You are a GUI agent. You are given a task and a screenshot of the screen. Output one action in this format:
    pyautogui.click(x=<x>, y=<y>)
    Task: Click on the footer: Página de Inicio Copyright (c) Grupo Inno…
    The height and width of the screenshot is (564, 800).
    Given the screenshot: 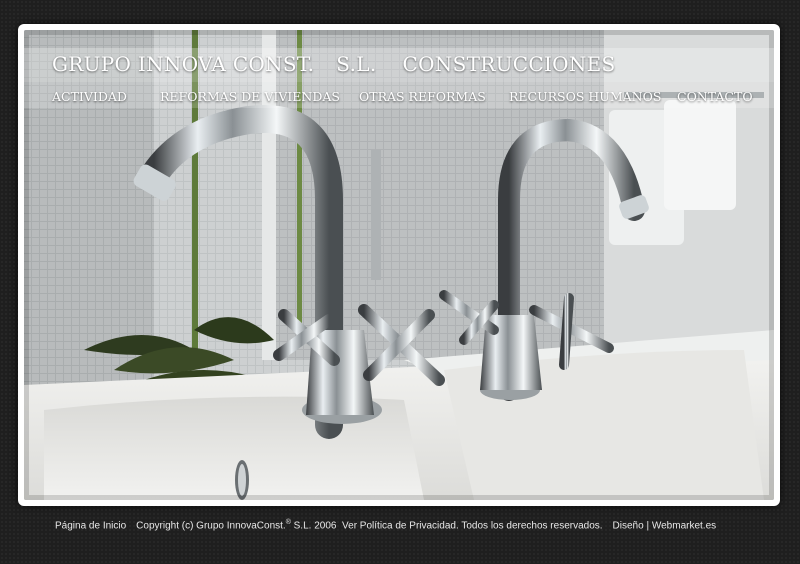 What is the action you would take?
    pyautogui.click(x=415, y=526)
    